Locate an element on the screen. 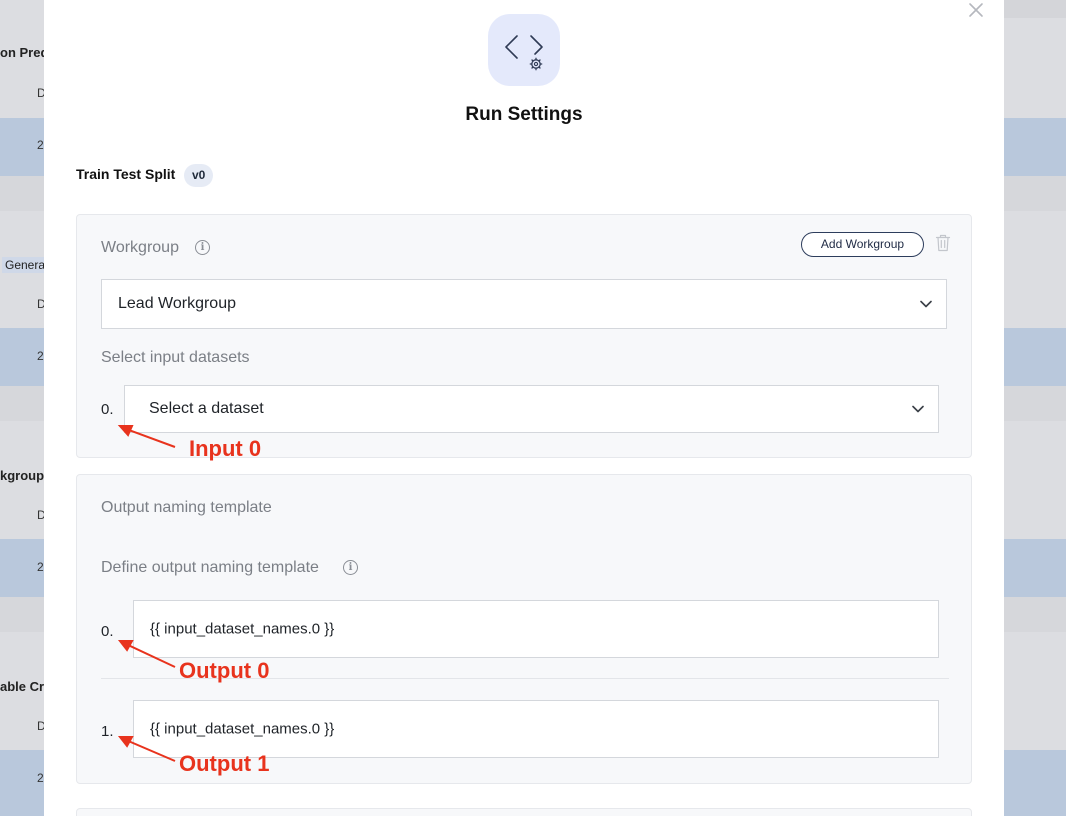 This screenshot has height=816, width=1066. annotation-input-0: Input 0 is located at coordinates (225, 448).